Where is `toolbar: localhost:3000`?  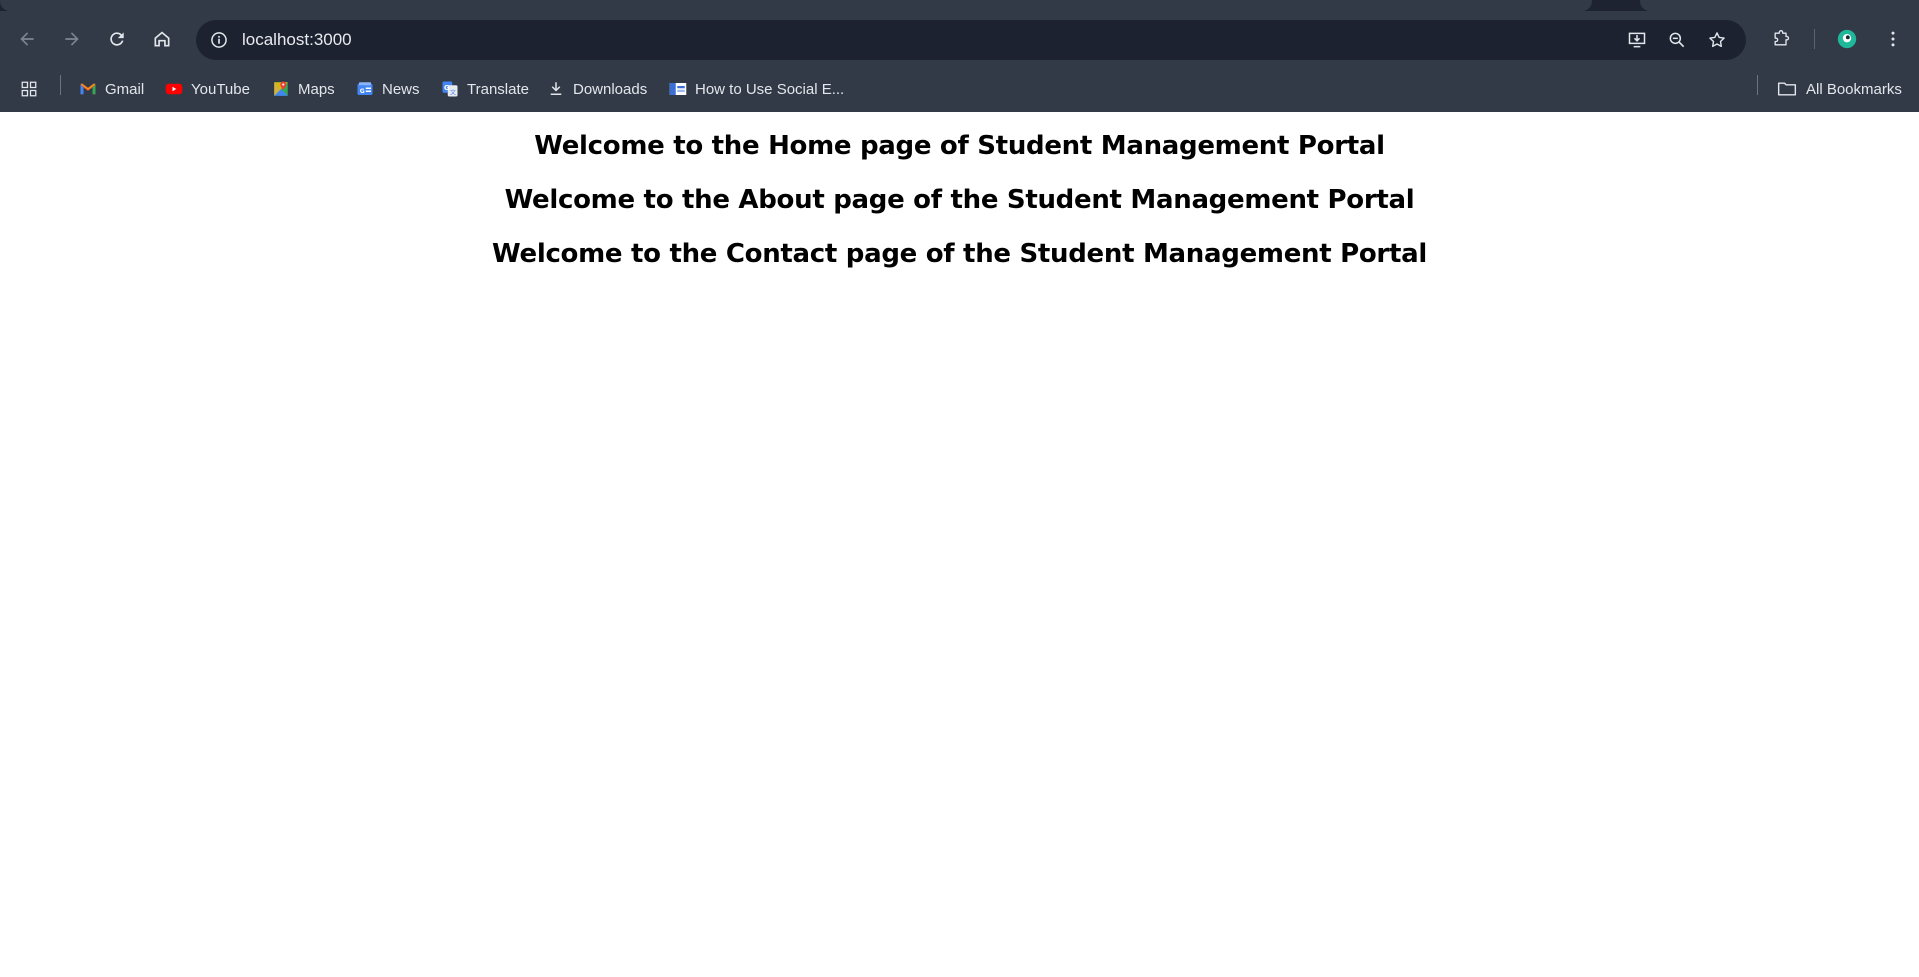 toolbar: localhost:3000 is located at coordinates (959, 39).